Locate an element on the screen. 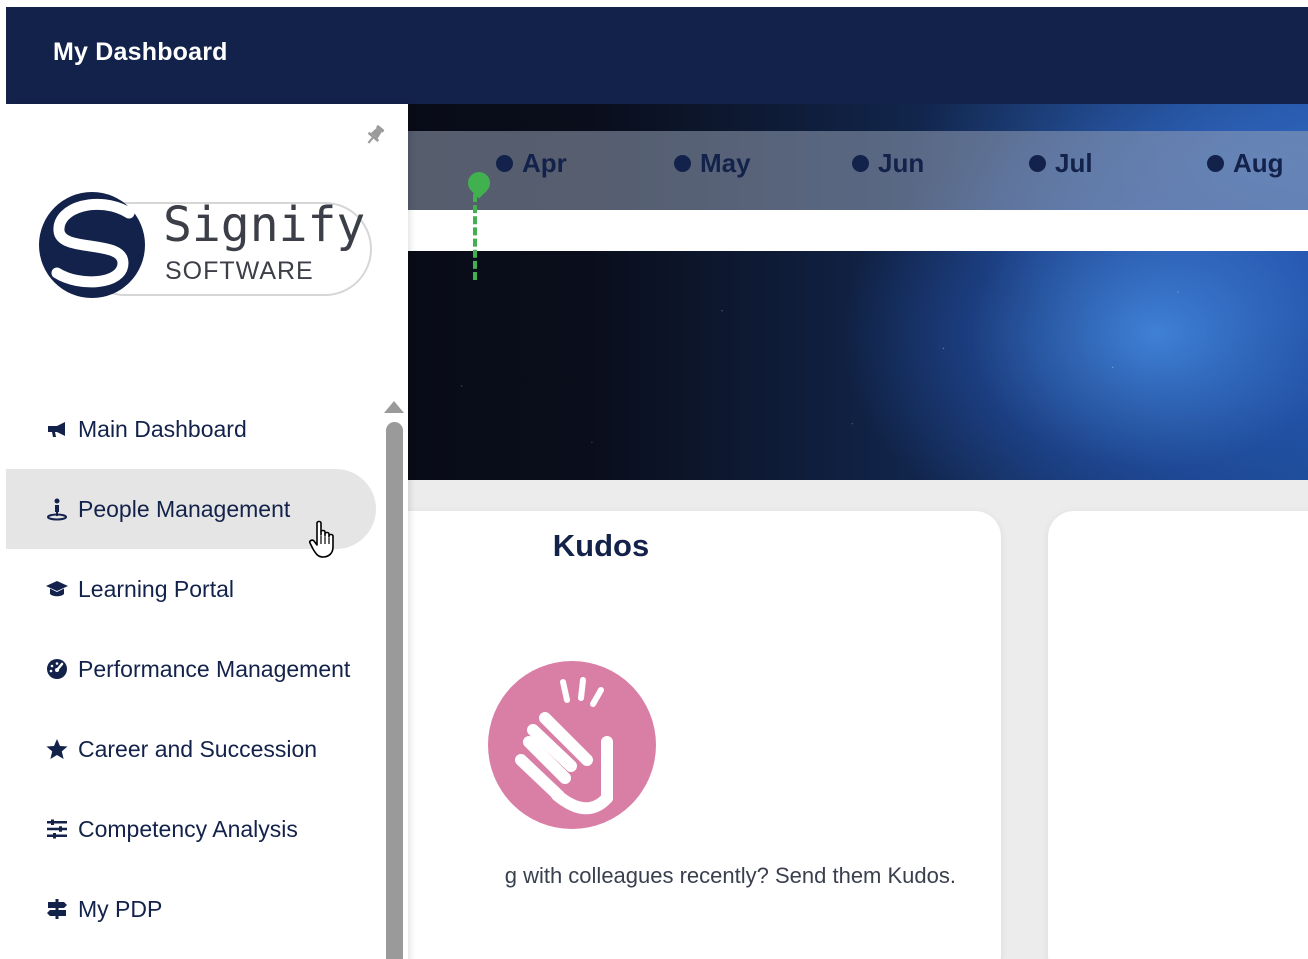 The width and height of the screenshot is (1308, 959). signpost-icon is located at coordinates (57, 909).